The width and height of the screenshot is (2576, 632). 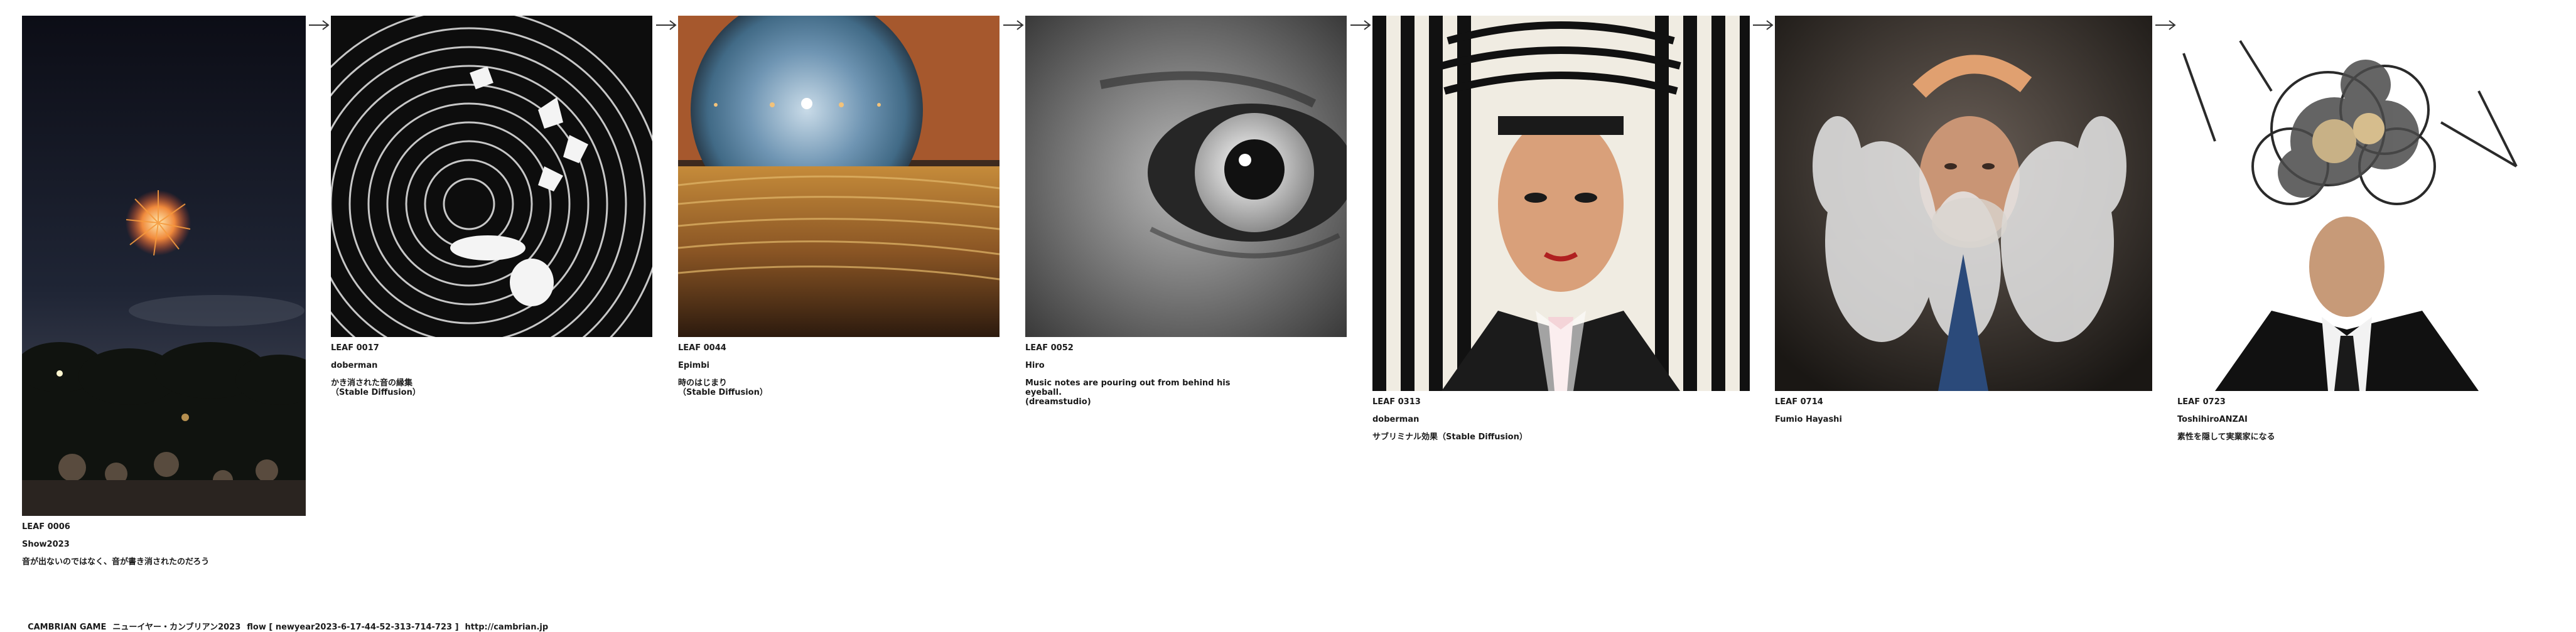 I want to click on leaf-image-swirl, so click(x=491, y=176).